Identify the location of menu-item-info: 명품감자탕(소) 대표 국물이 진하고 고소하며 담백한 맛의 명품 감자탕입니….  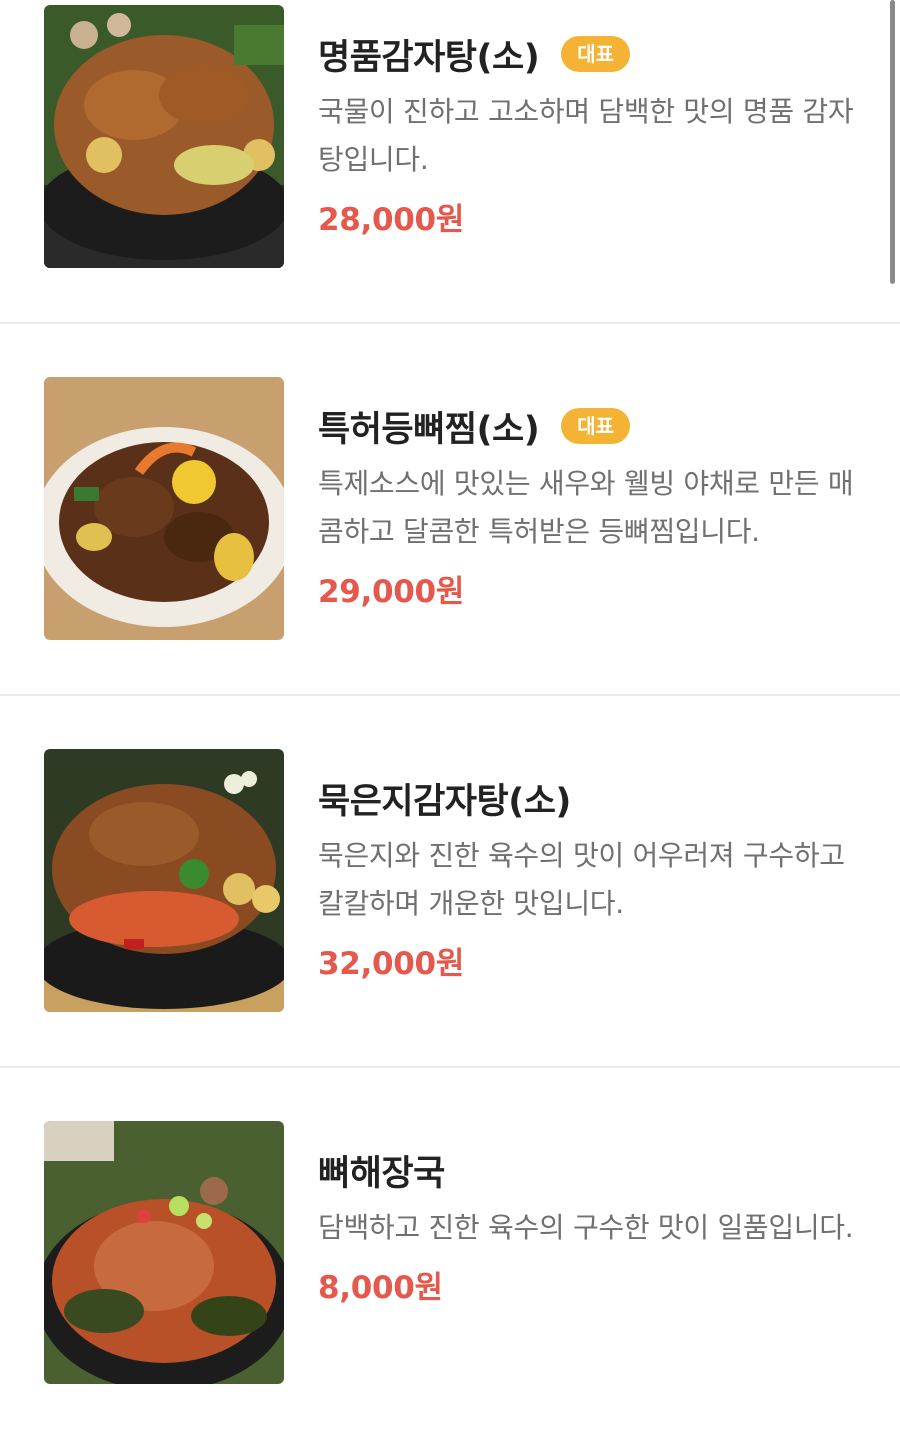
(593, 134).